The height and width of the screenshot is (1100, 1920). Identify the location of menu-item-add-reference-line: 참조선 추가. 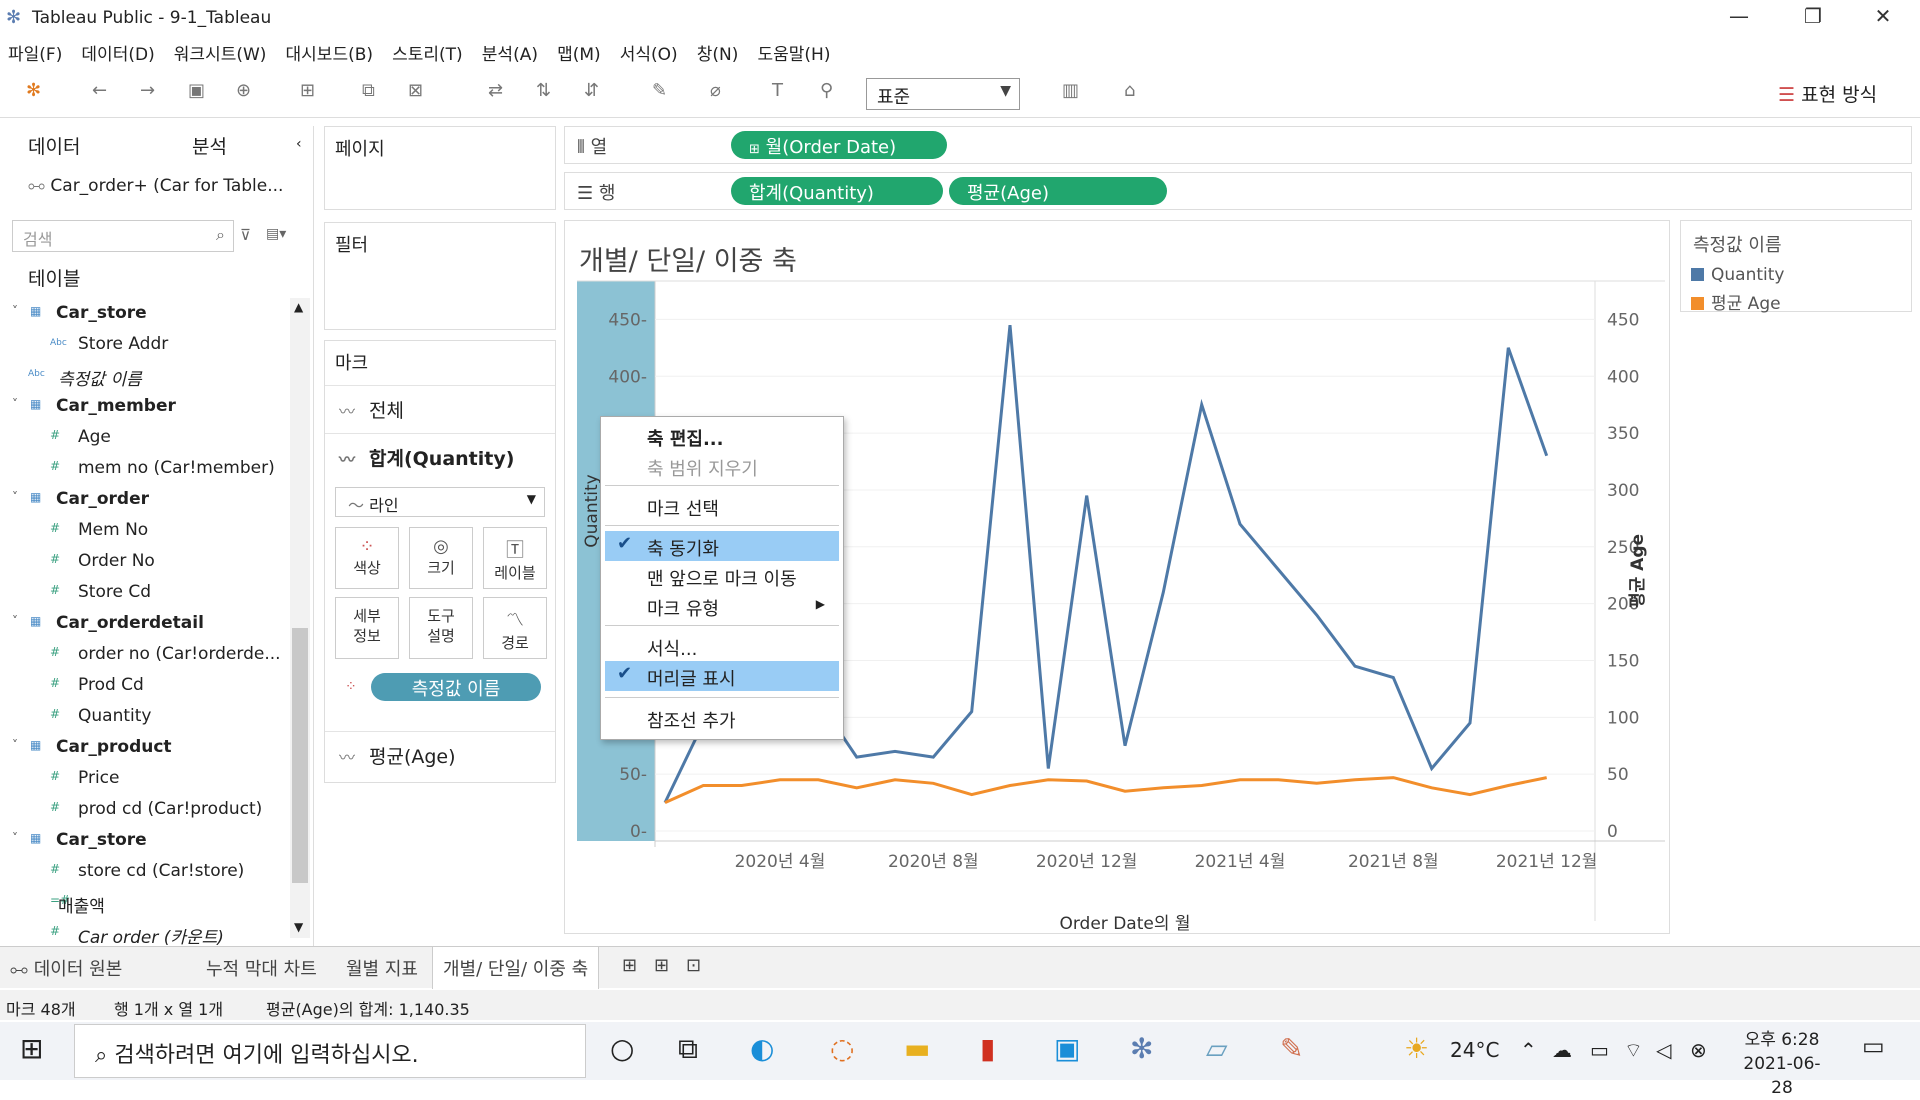
(722, 718).